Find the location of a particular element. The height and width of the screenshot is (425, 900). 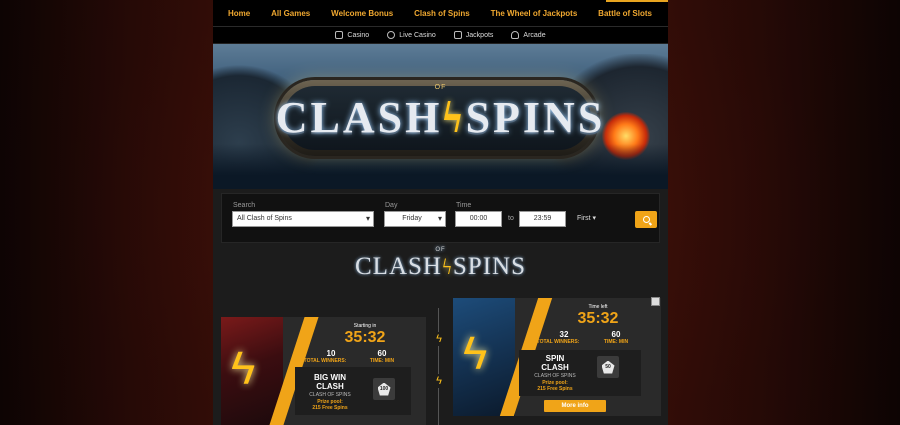

broken-image-icon is located at coordinates (655, 301).